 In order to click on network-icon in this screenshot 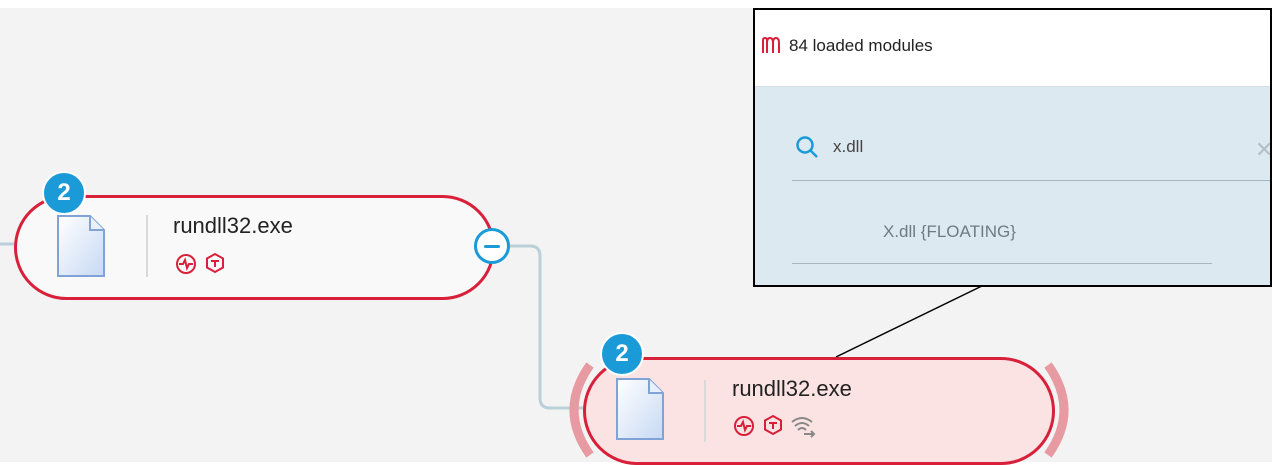, I will do `click(803, 426)`.